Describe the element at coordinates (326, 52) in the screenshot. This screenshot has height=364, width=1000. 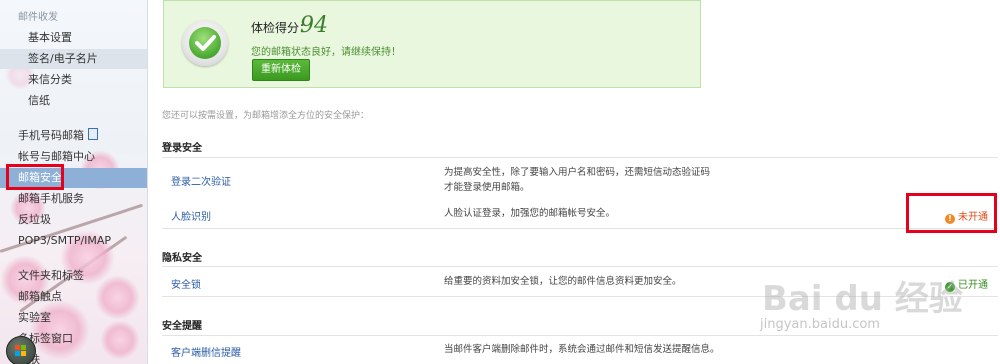
I see `score-message: 您的邮箱状态良好，请继续保持！` at that location.